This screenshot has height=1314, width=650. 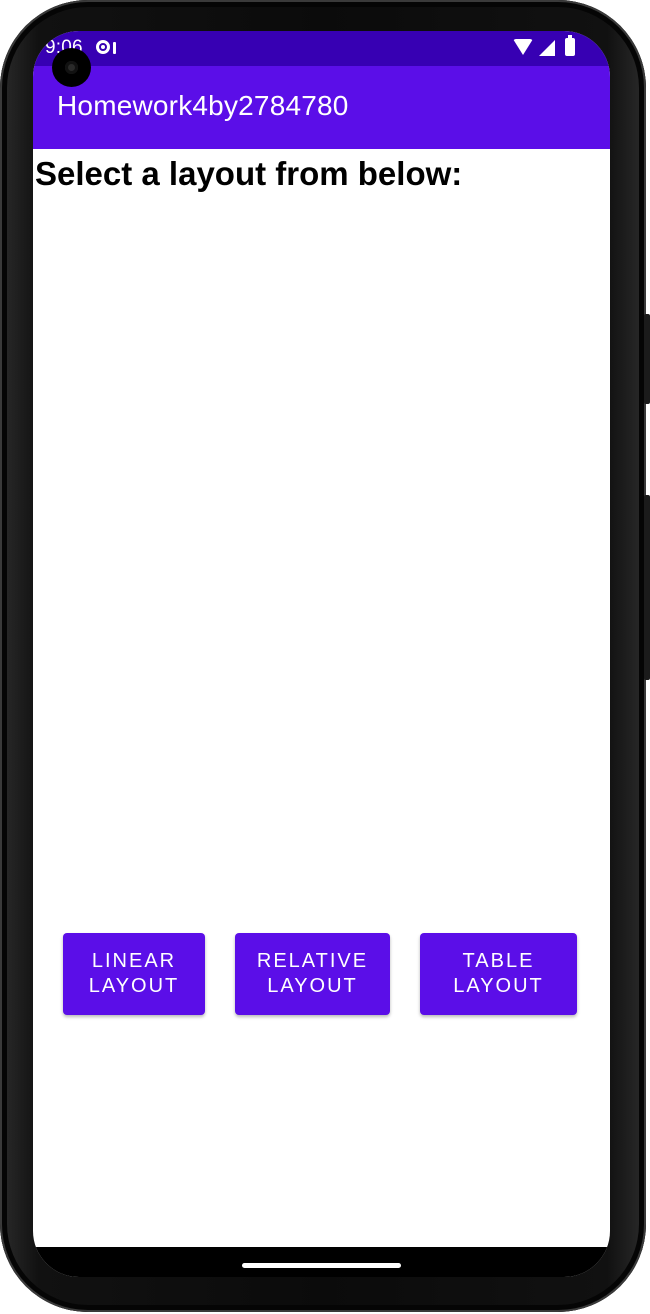 I want to click on relative-layout-button: RELATIVE LAYOUT, so click(x=312, y=974).